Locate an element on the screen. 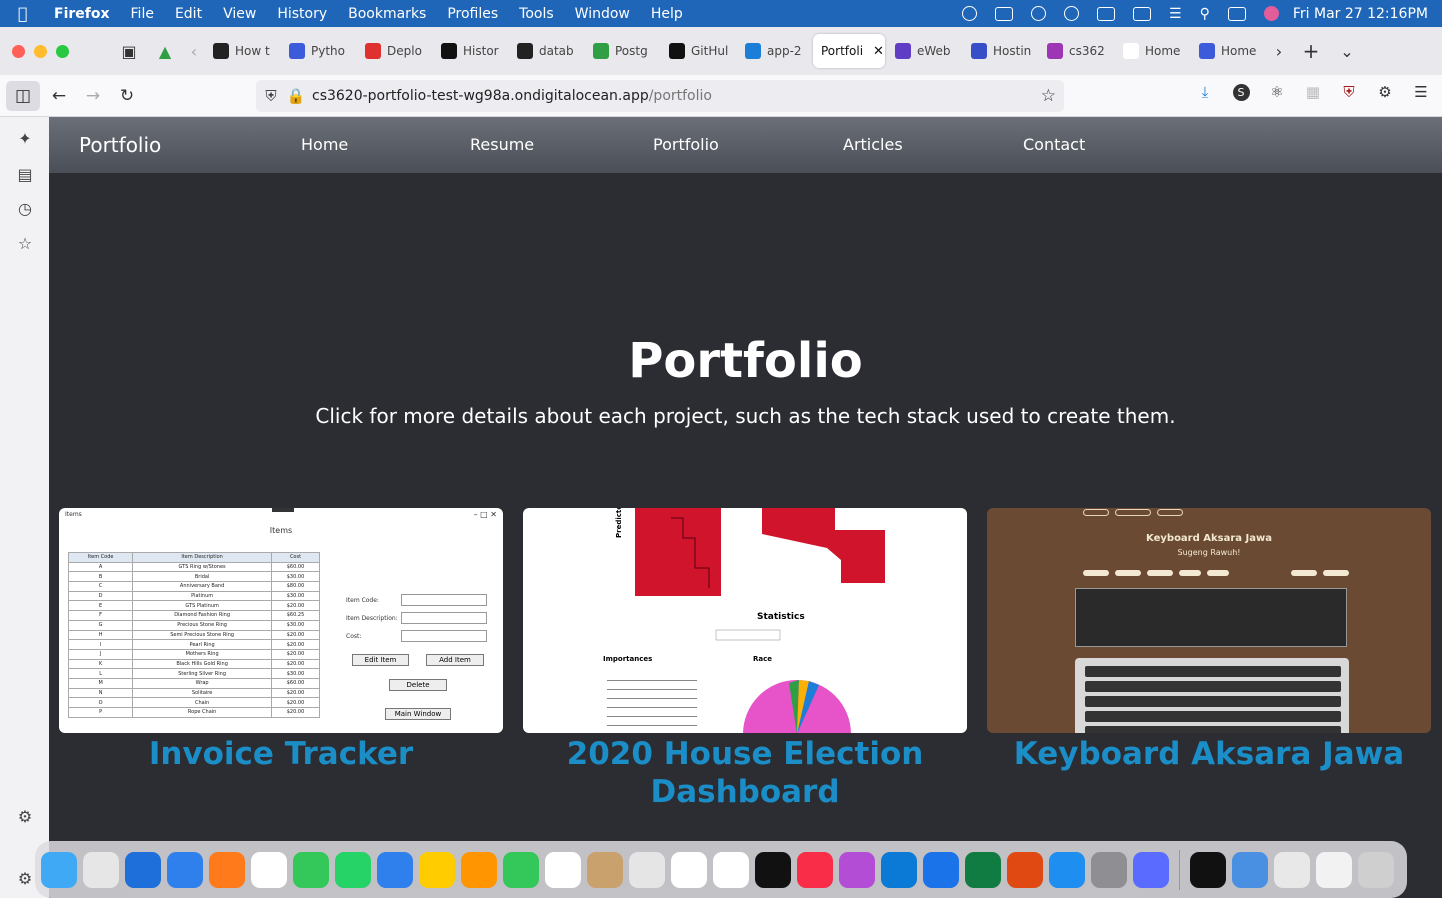 Image resolution: width=1442 pixels, height=898 pixels. bookmarks-icon: ☆ is located at coordinates (25, 243).